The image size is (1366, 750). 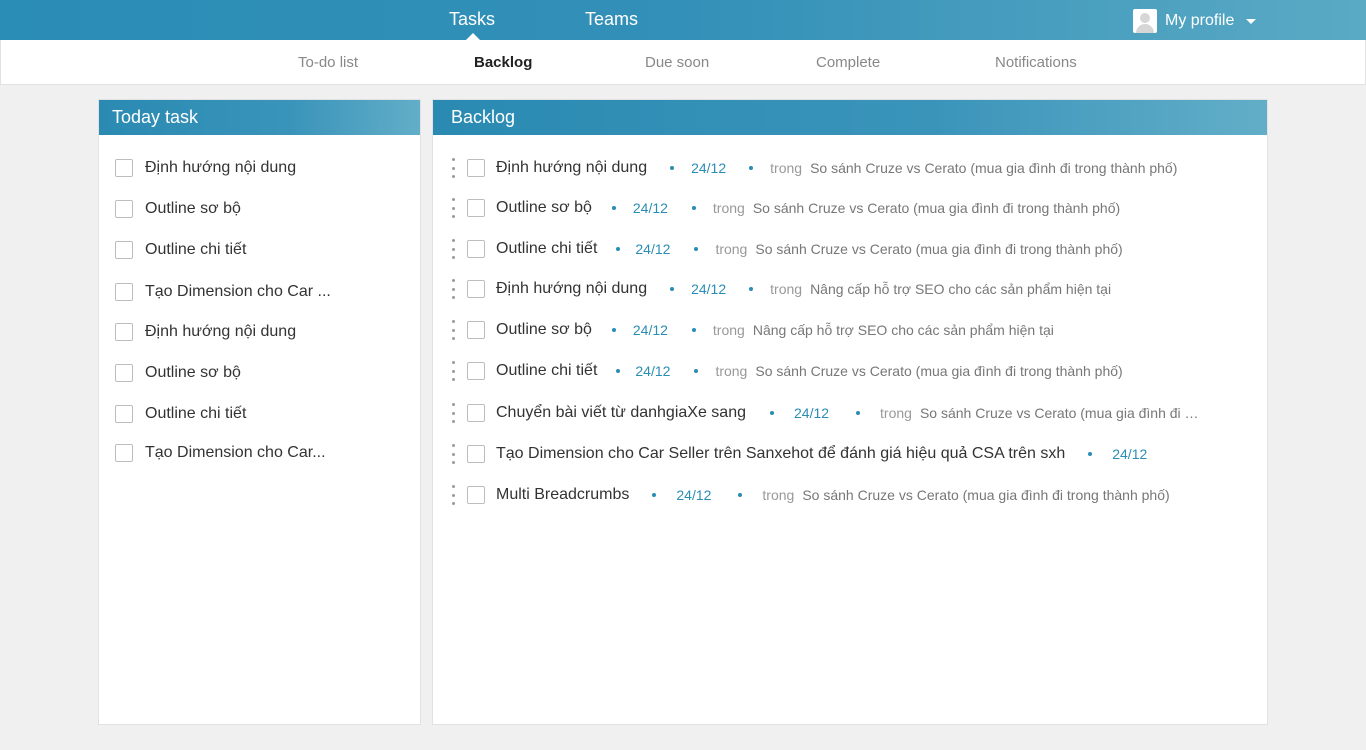 What do you see at coordinates (848, 62) in the screenshot?
I see `tab-complete: Complete` at bounding box center [848, 62].